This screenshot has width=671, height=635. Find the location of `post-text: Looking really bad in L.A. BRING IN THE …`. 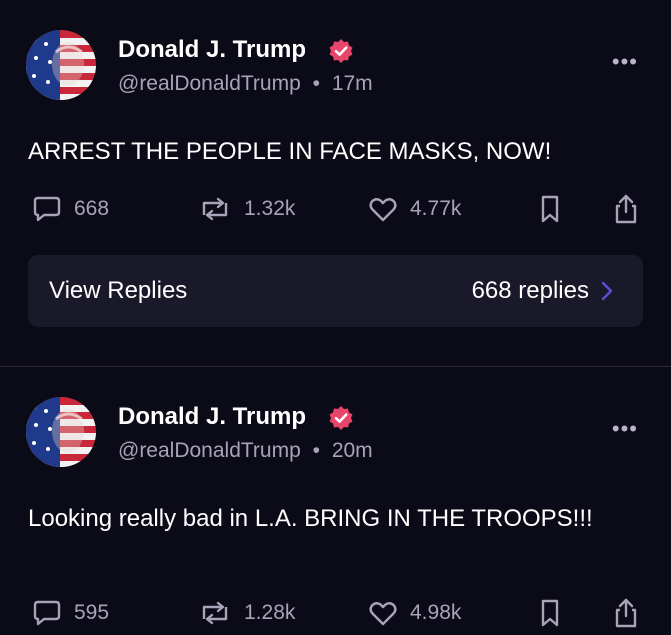

post-text: Looking really bad in L.A. BRING IN THE … is located at coordinates (310, 518).